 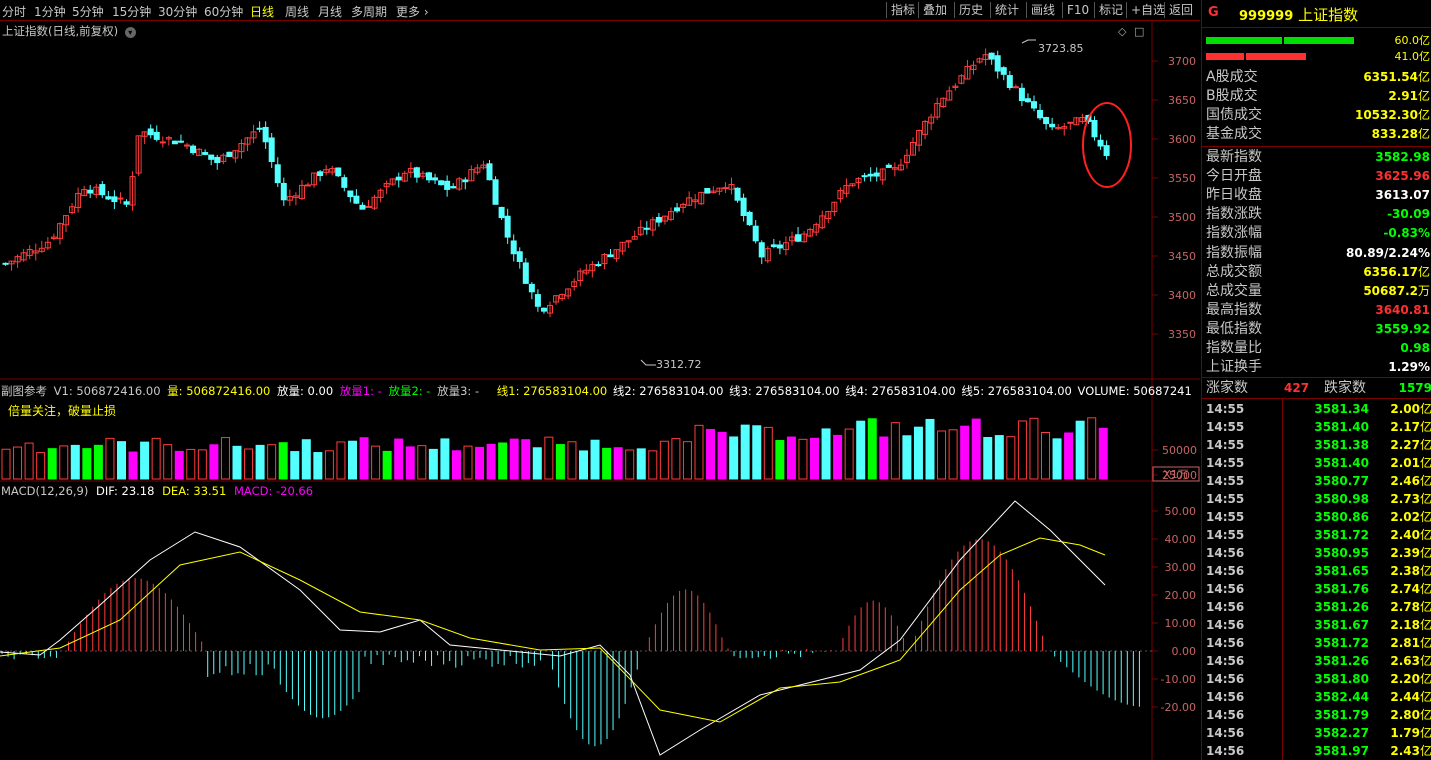 I want to click on period-tab-4: 30分钟, so click(x=177, y=11).